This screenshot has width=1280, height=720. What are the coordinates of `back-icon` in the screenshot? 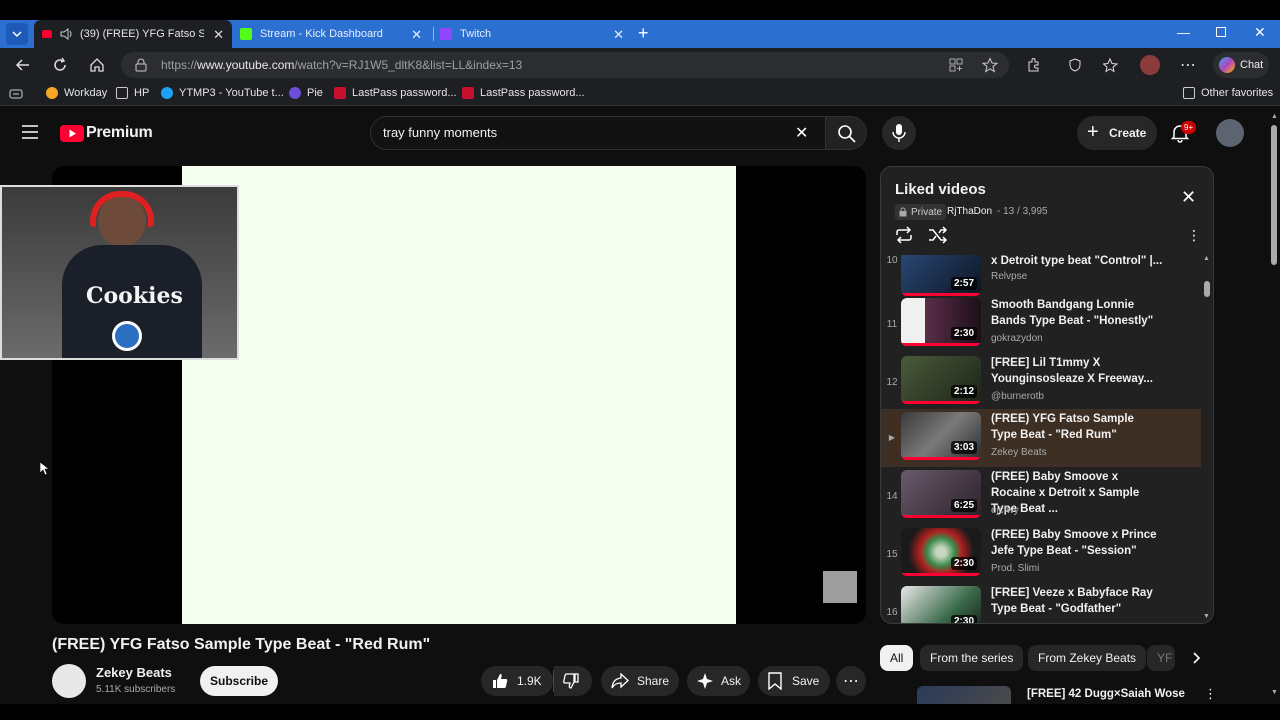 It's located at (23, 65).